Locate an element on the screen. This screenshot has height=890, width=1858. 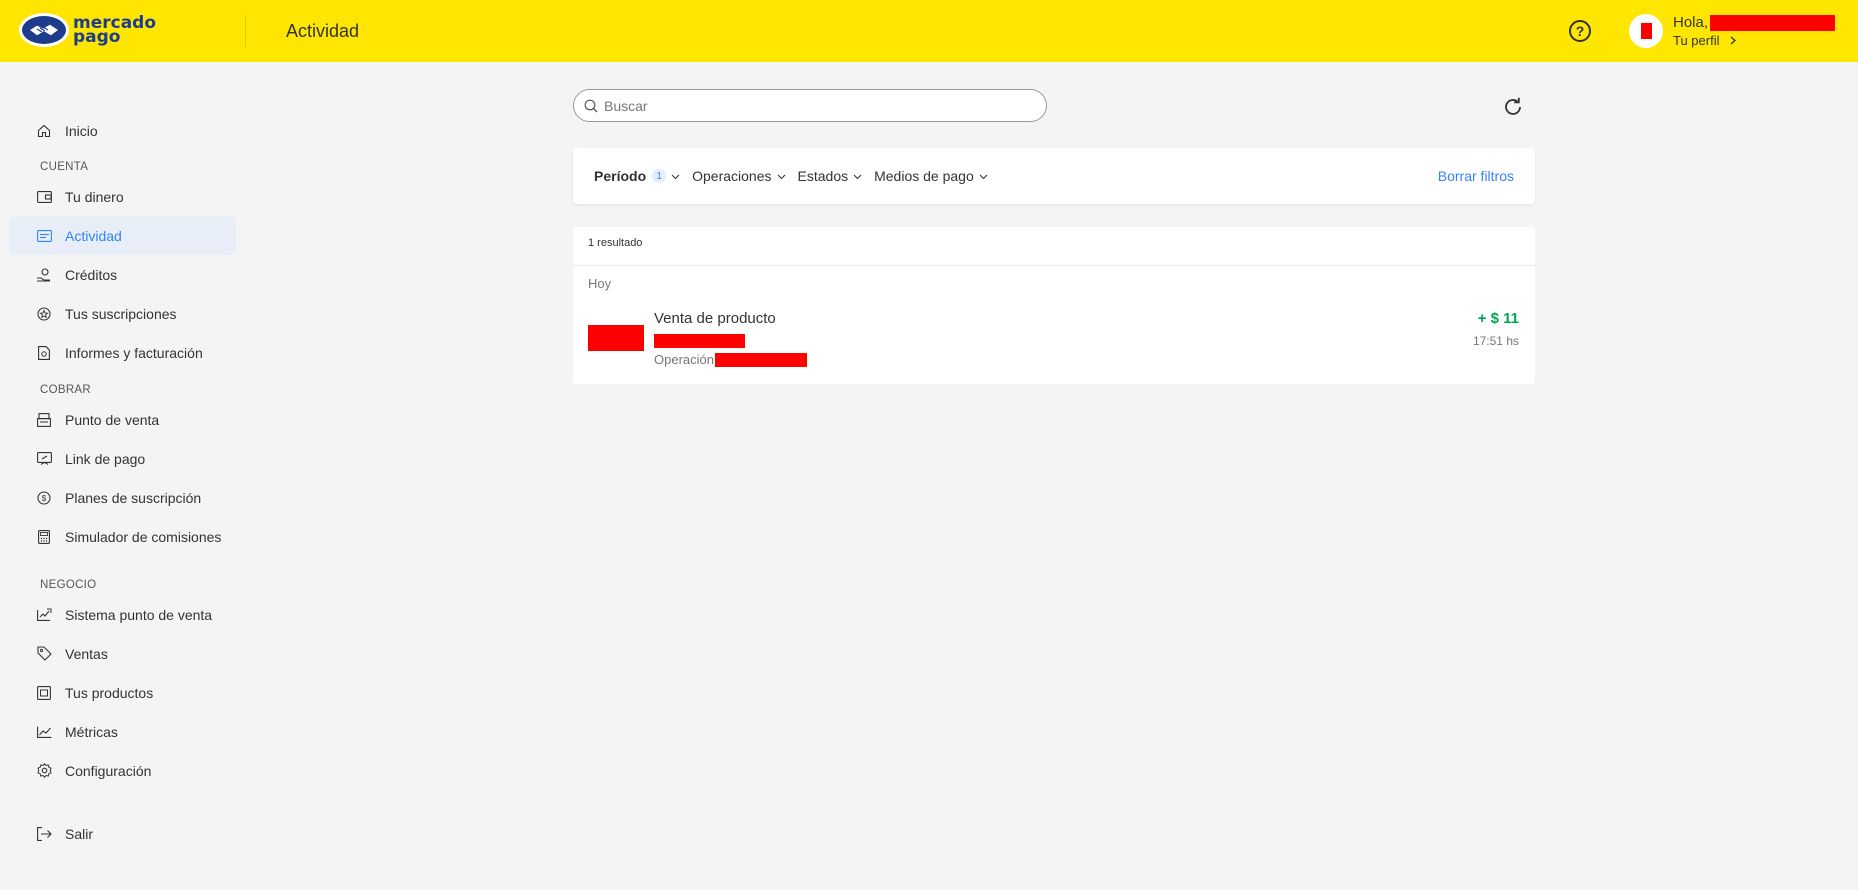
search-box is located at coordinates (810, 105).